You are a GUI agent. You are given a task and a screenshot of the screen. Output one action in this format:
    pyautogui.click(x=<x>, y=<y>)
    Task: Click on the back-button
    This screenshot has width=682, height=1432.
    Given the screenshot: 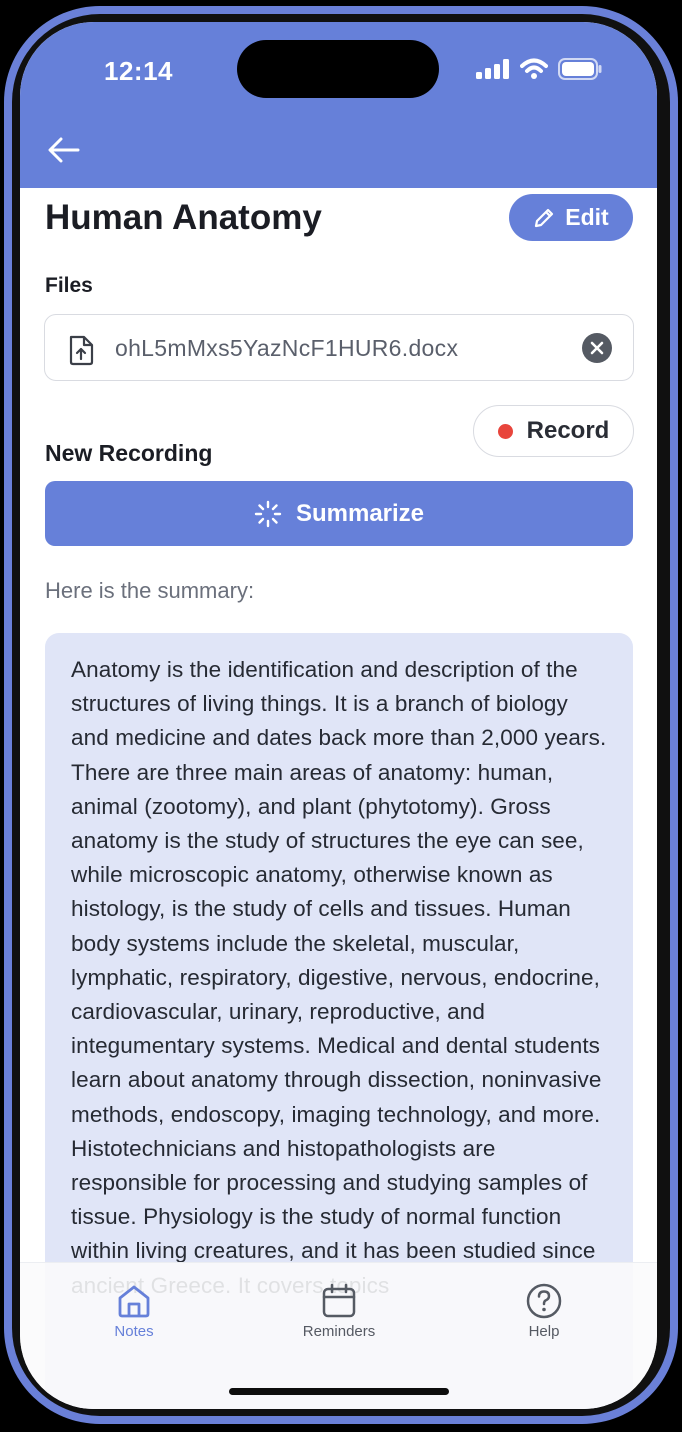 What is the action you would take?
    pyautogui.click(x=64, y=150)
    